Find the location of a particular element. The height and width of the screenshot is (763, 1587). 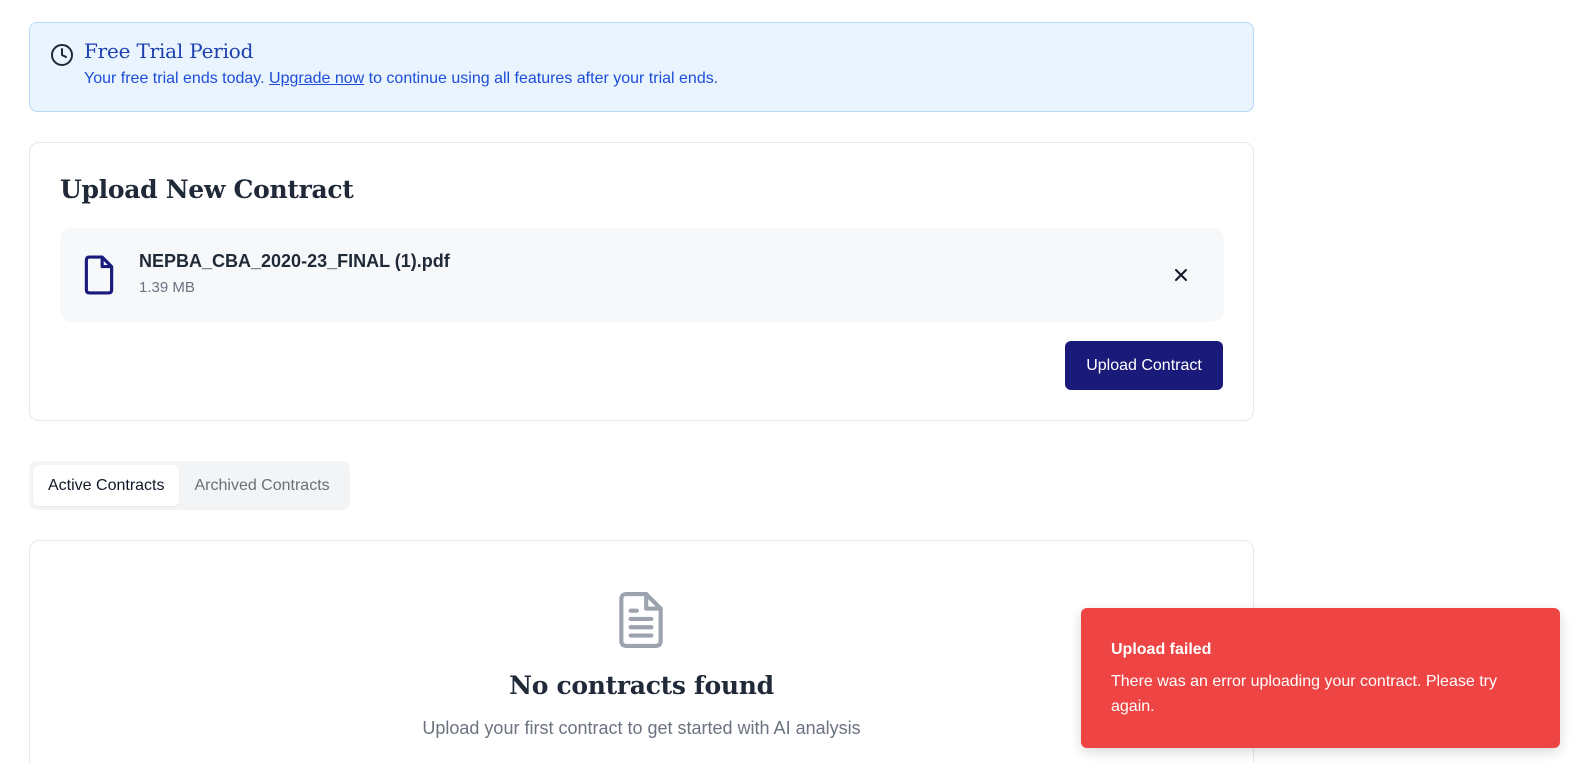

upload-contract-button: Upload Contract is located at coordinates (1144, 365).